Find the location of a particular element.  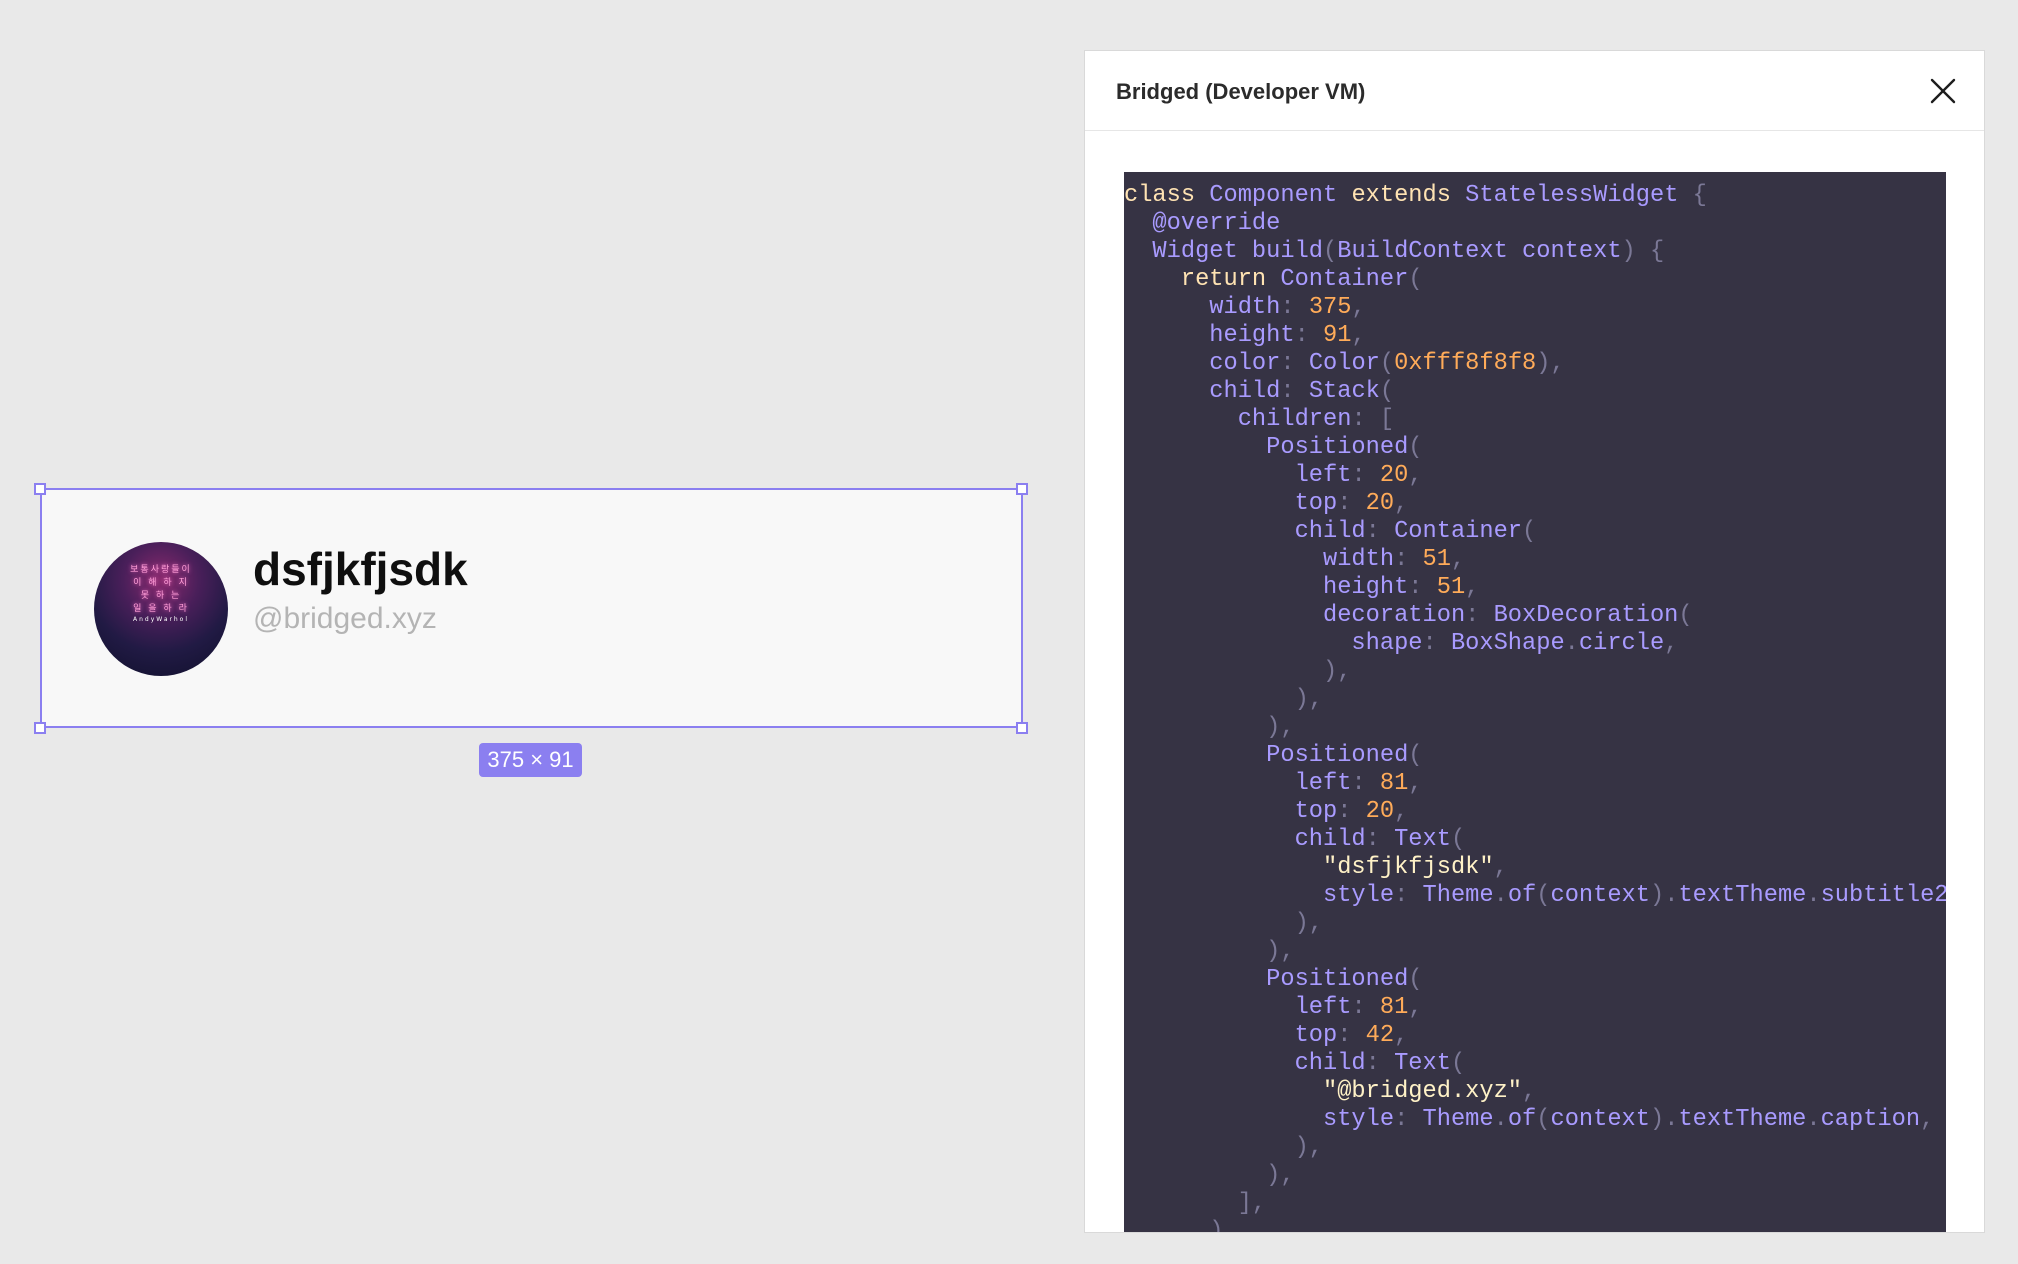

code-token: : [ is located at coordinates (1373, 419).